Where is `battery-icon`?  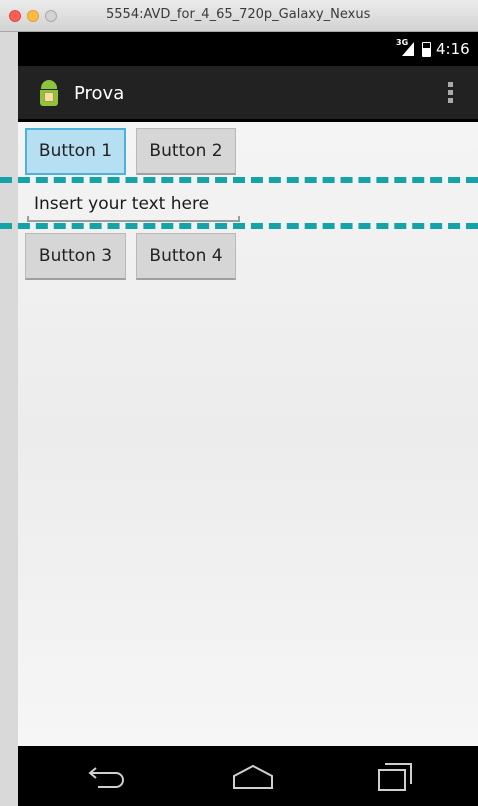 battery-icon is located at coordinates (426, 49).